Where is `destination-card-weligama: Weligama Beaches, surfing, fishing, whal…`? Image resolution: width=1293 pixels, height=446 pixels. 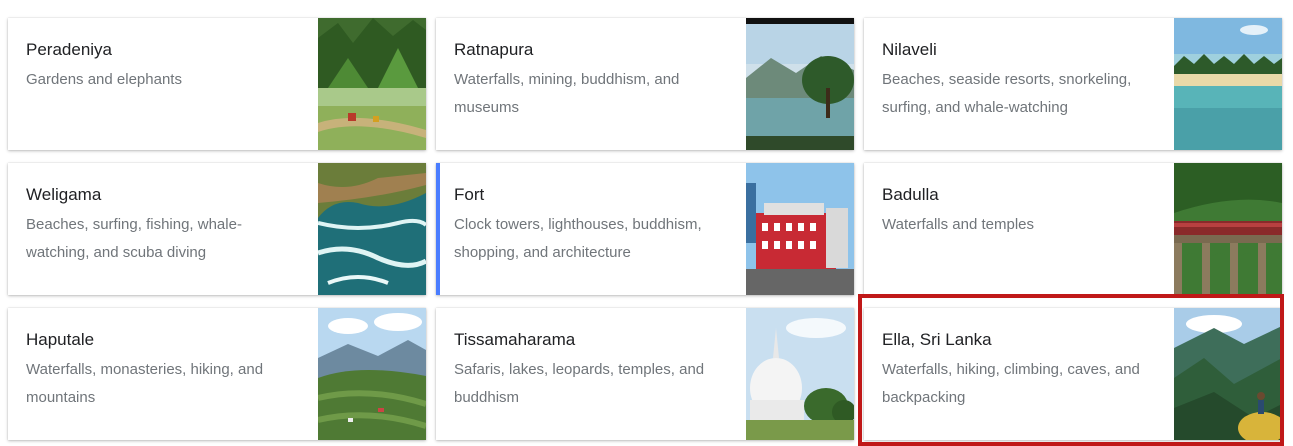
destination-card-weligama: Weligama Beaches, surfing, fishing, whal… is located at coordinates (217, 229).